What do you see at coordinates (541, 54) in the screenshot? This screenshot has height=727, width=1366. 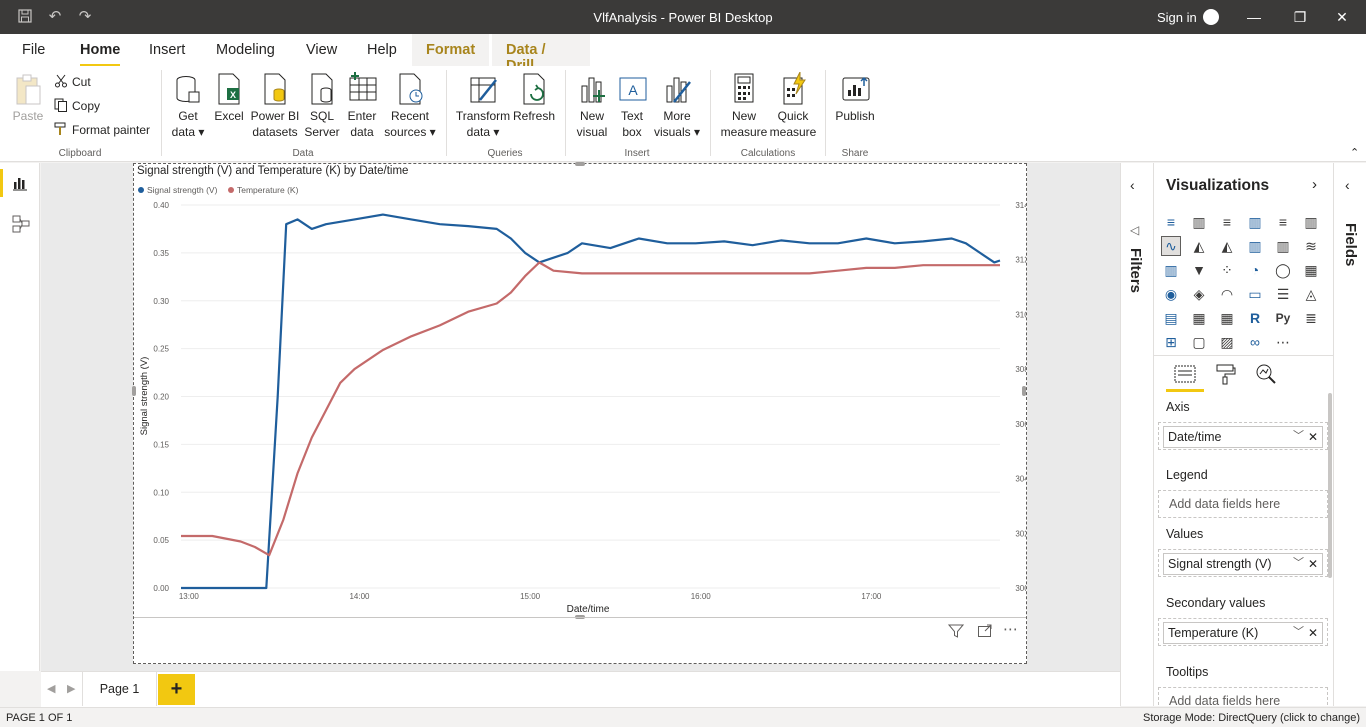 I see `tab-data-drill: Data / Drill` at bounding box center [541, 54].